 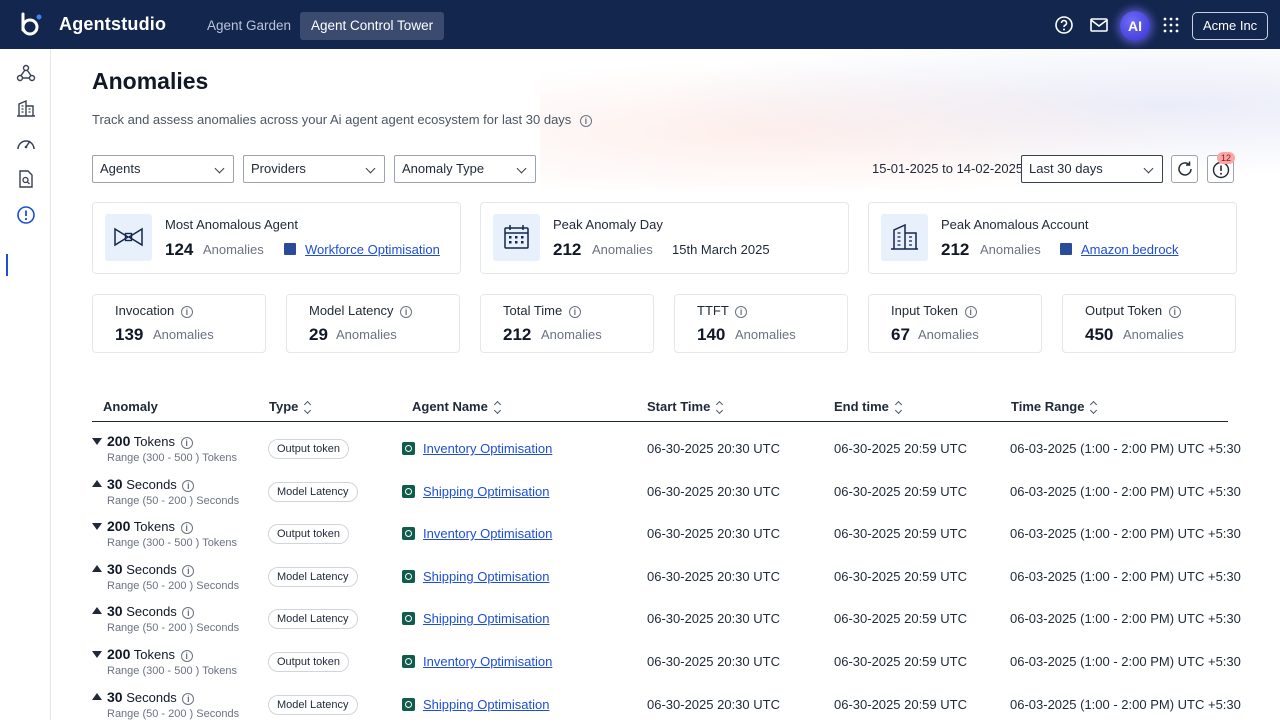 I want to click on column-header-label: End time, so click(x=861, y=406).